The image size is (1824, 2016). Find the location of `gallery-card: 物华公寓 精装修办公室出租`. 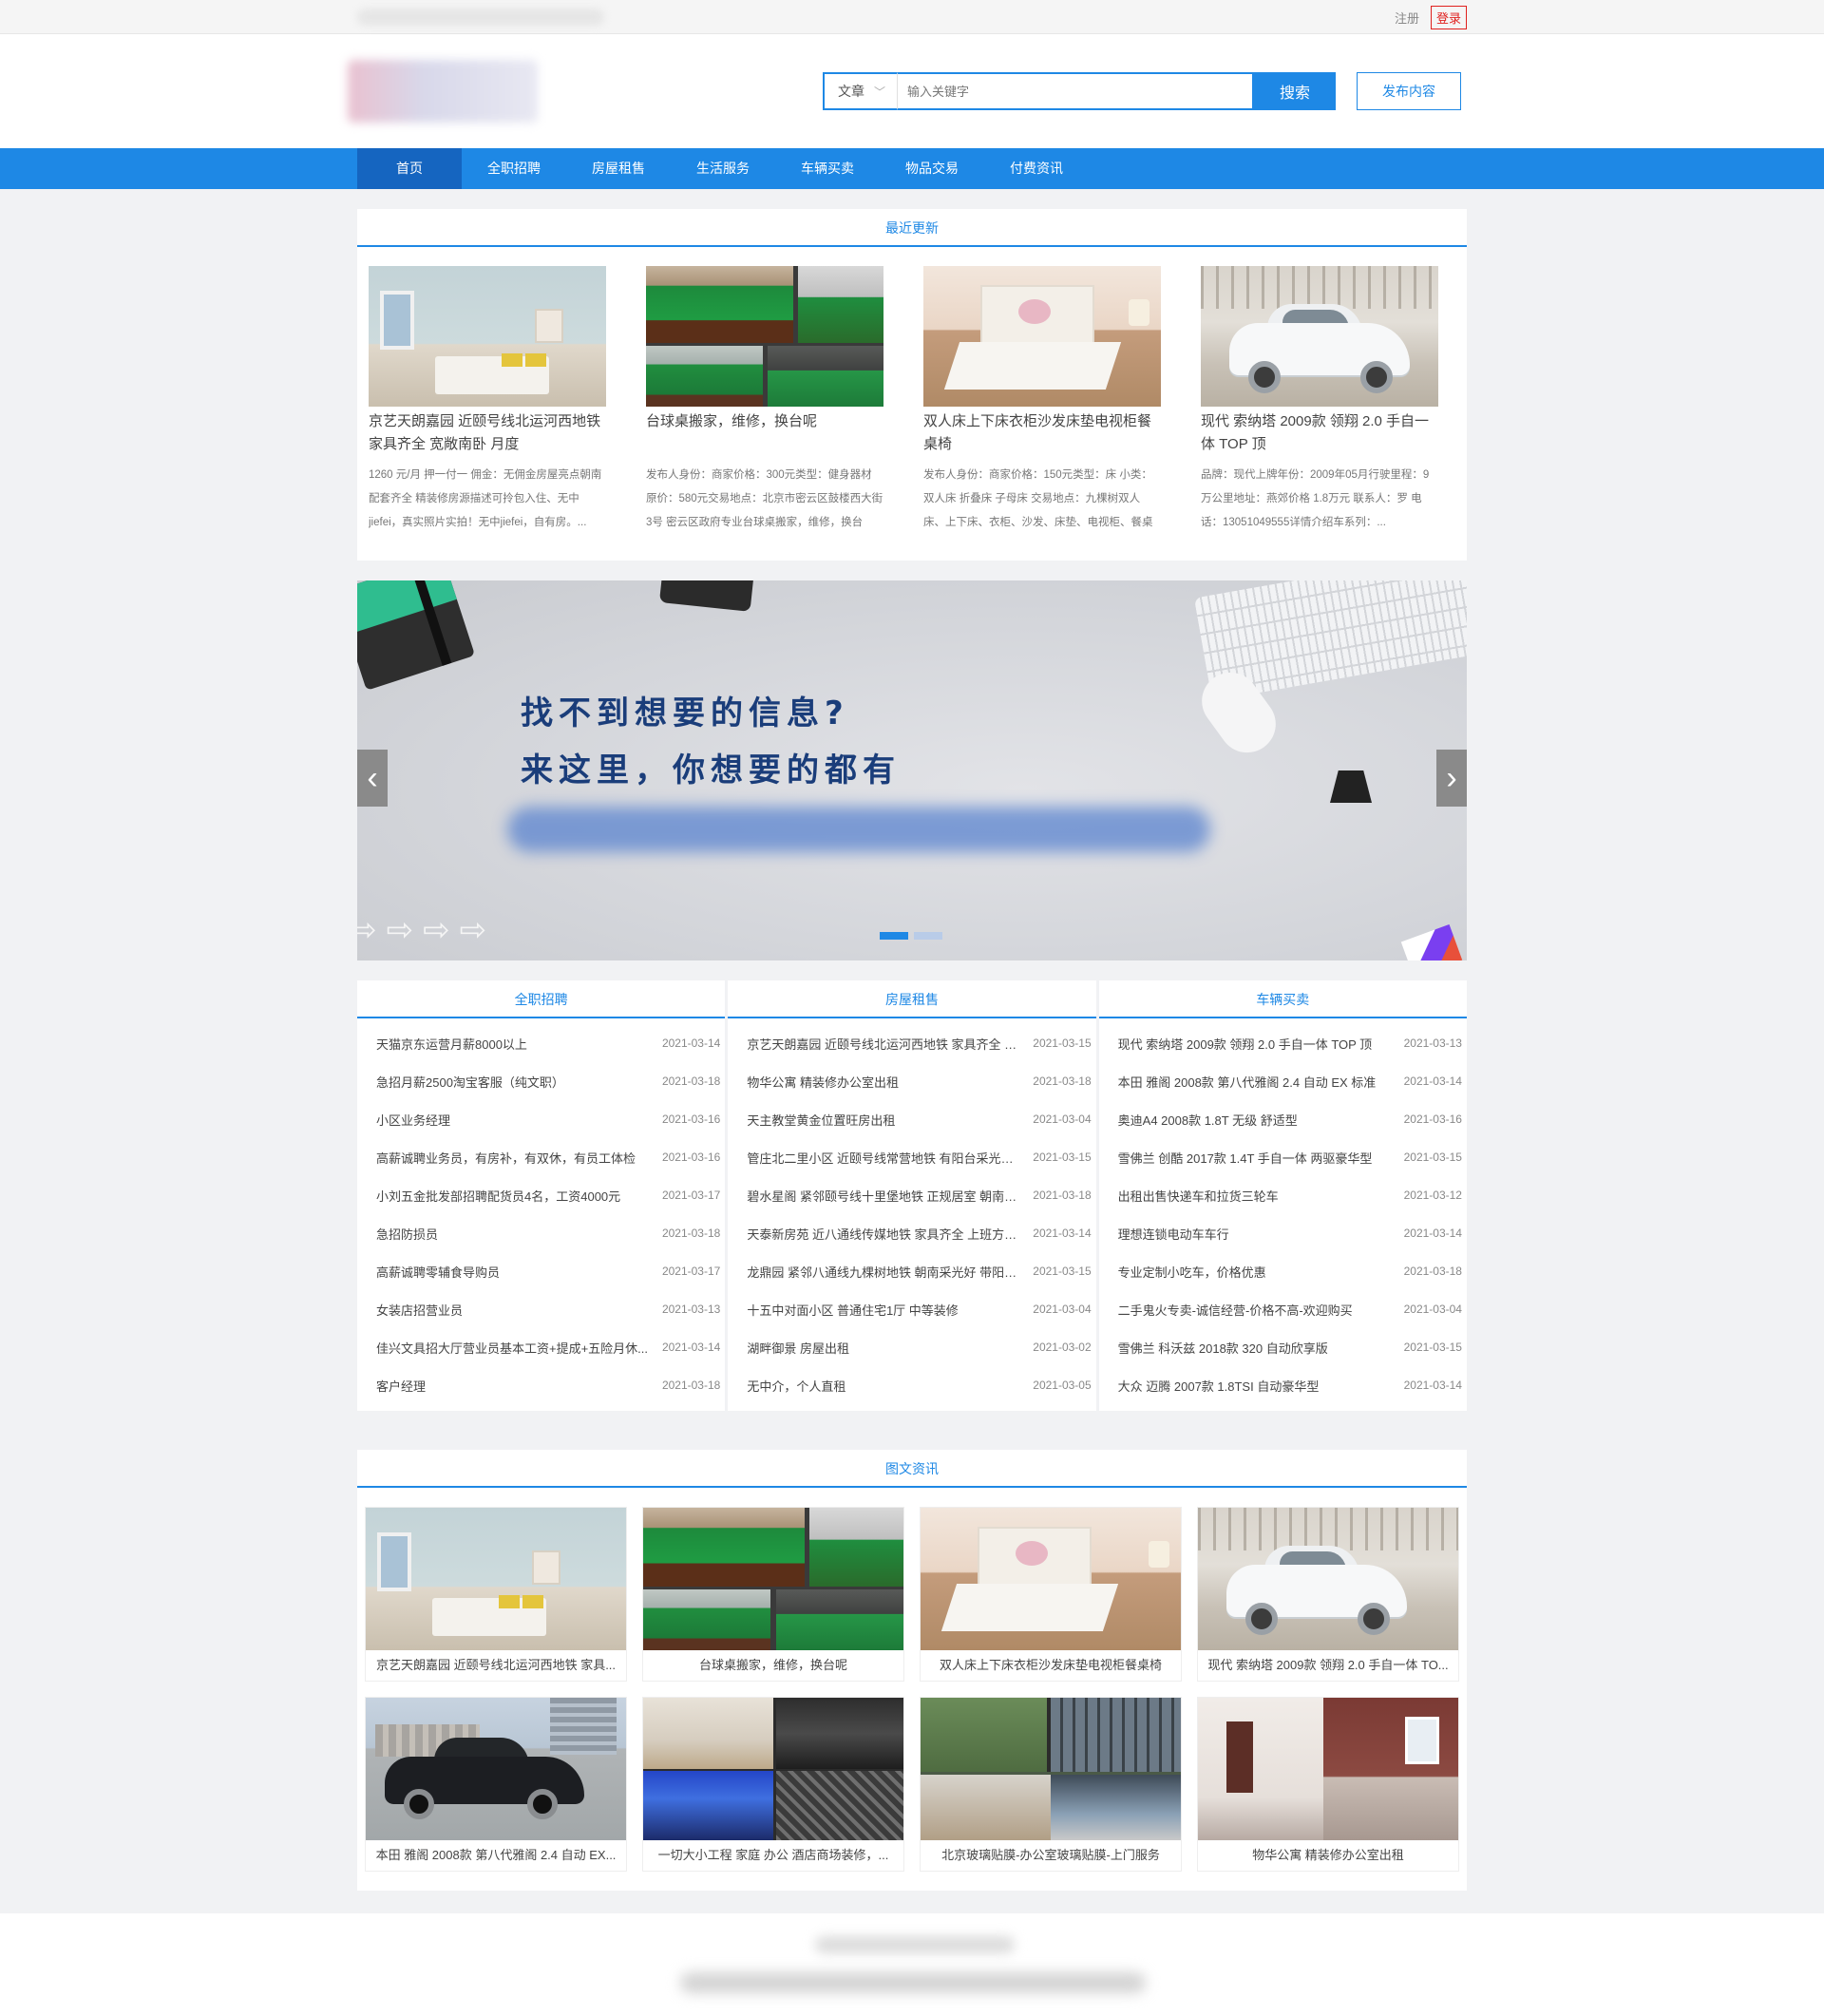

gallery-card: 物华公寓 精装修办公室出租 is located at coordinates (1328, 1784).